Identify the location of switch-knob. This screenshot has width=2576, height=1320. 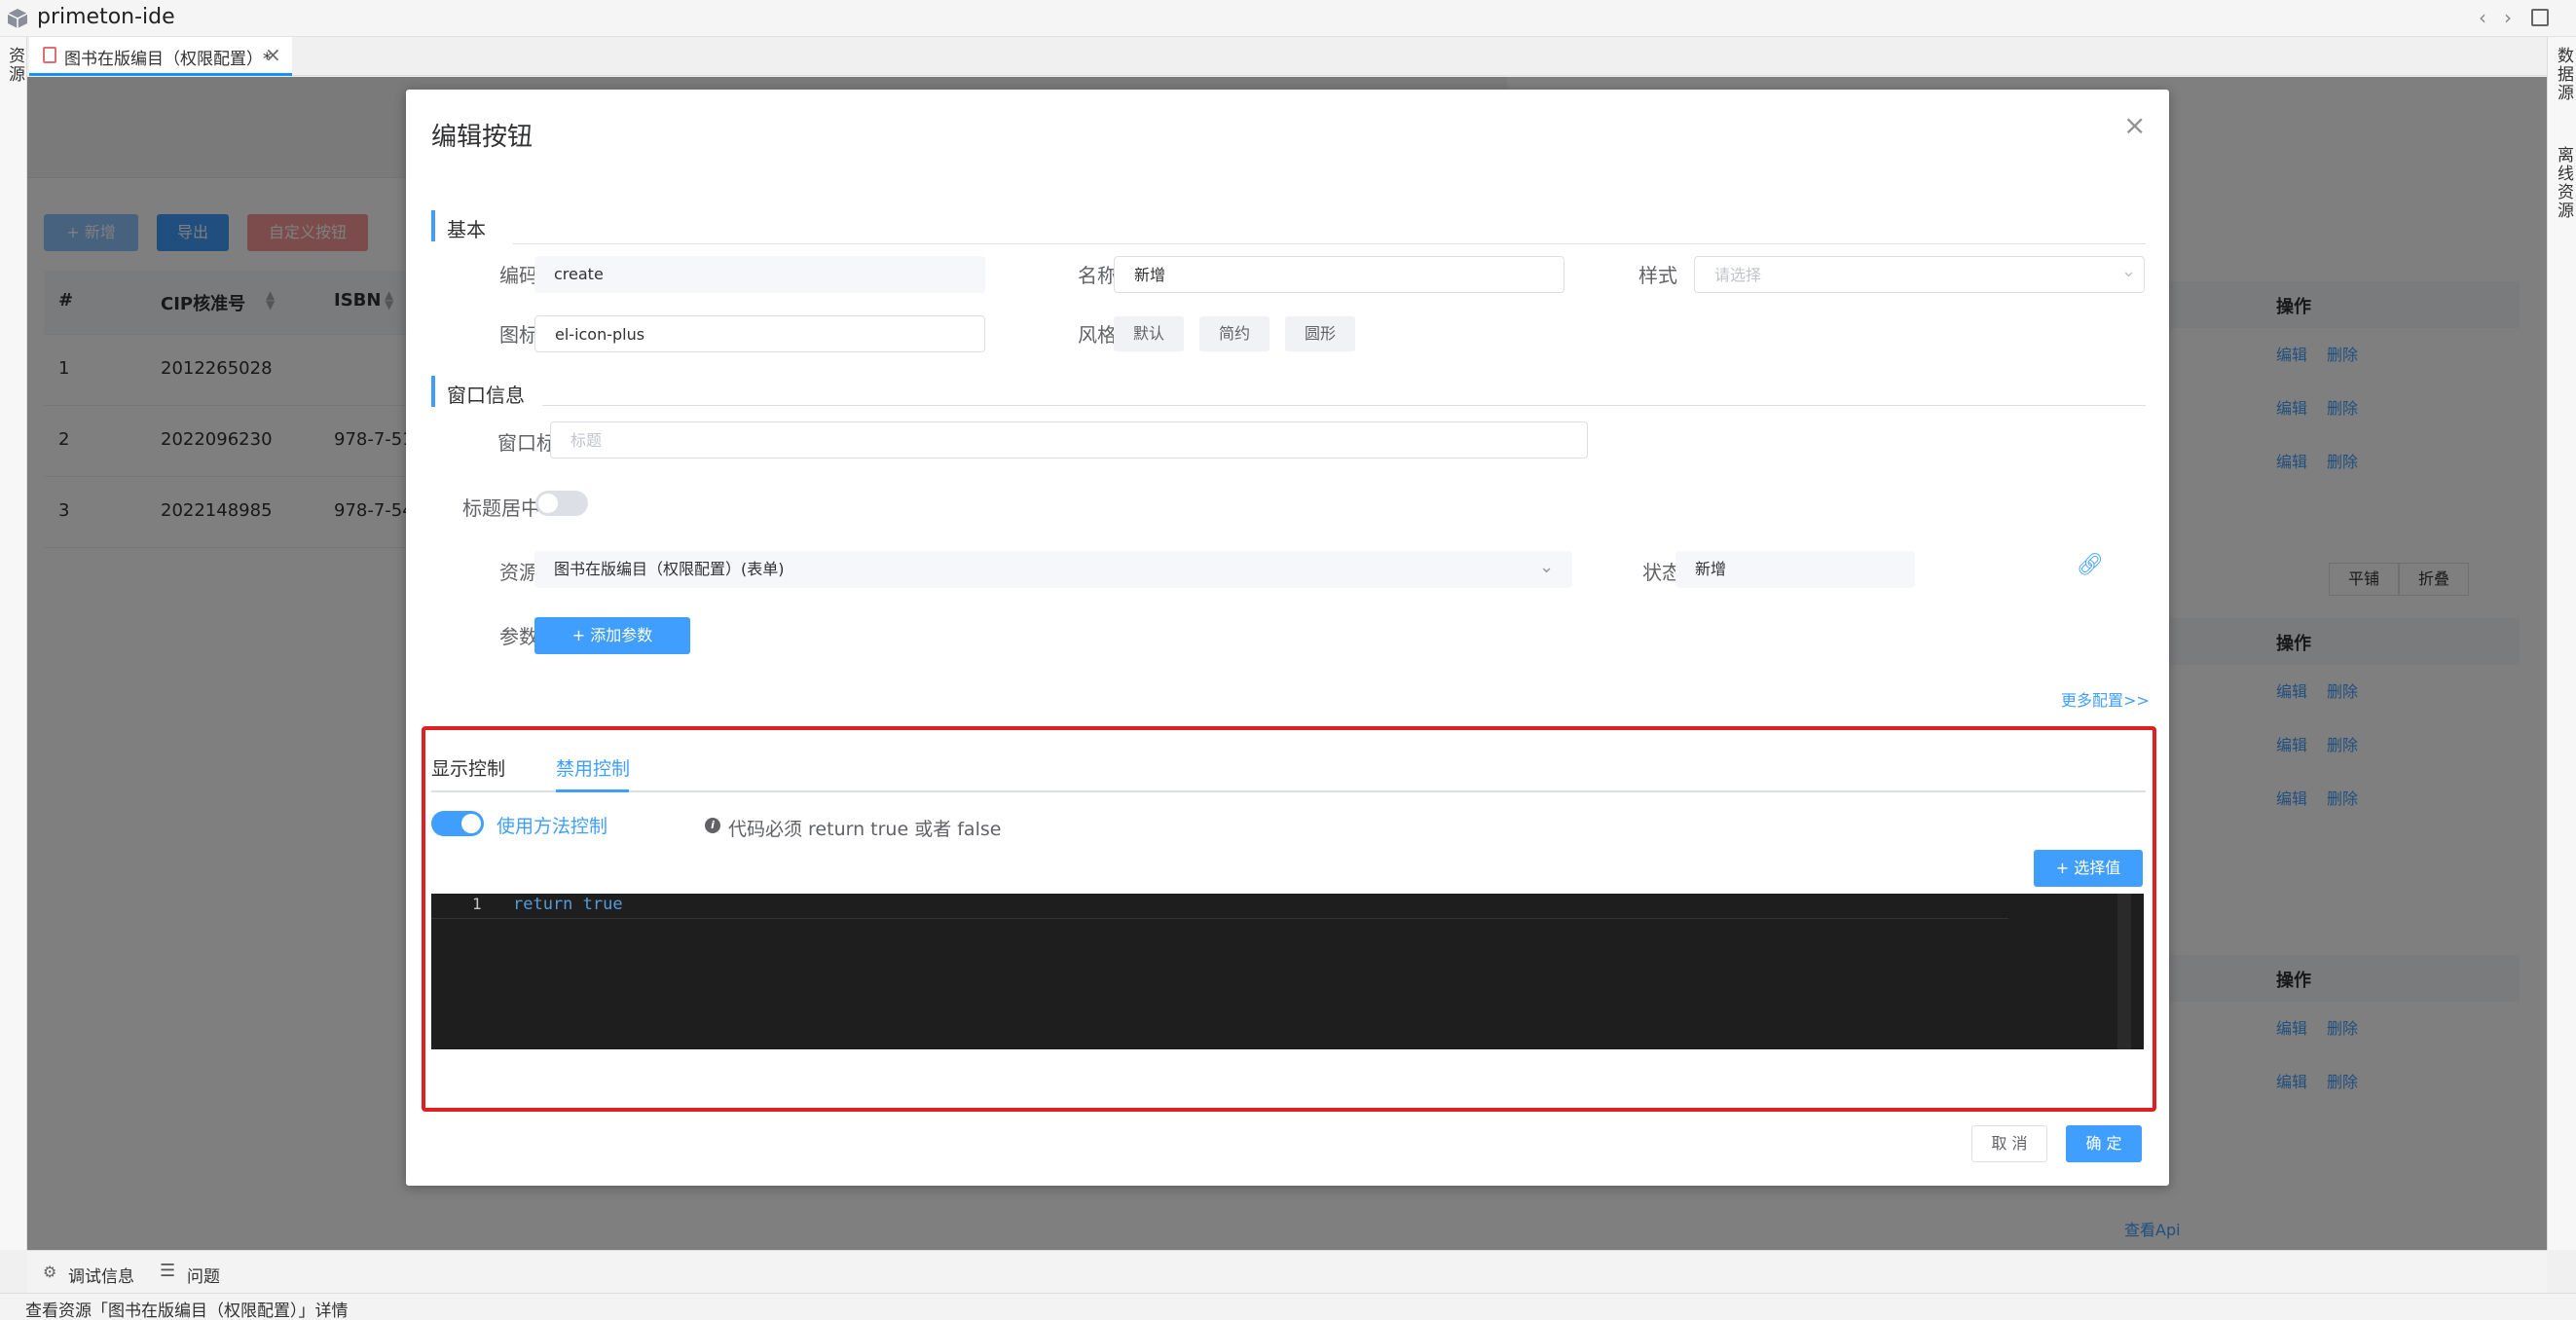
(548, 503).